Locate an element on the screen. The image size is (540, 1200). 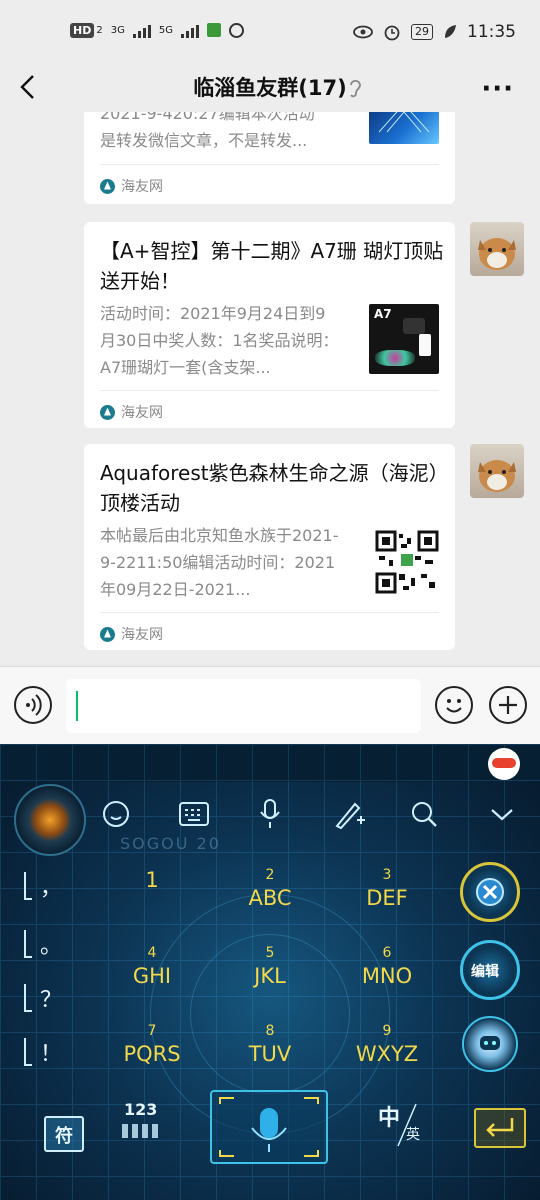
language-switch-key: 中 英 is located at coordinates (402, 1124).